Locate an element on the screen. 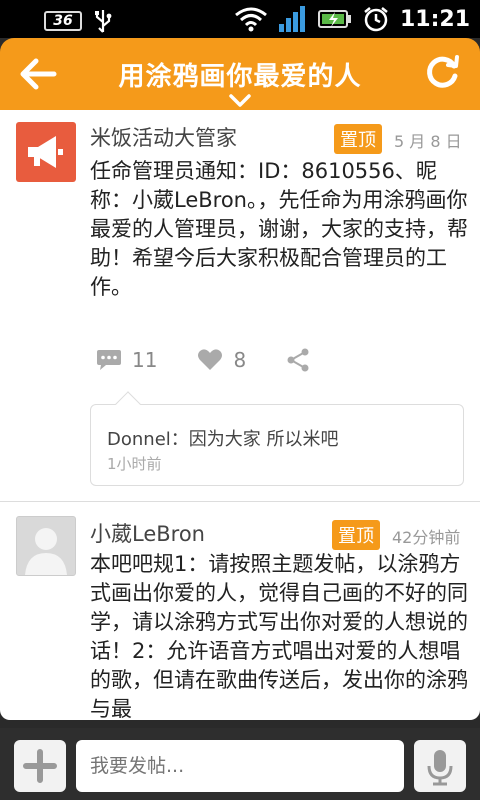 This screenshot has height=800, width=480. usb-icon is located at coordinates (103, 21).